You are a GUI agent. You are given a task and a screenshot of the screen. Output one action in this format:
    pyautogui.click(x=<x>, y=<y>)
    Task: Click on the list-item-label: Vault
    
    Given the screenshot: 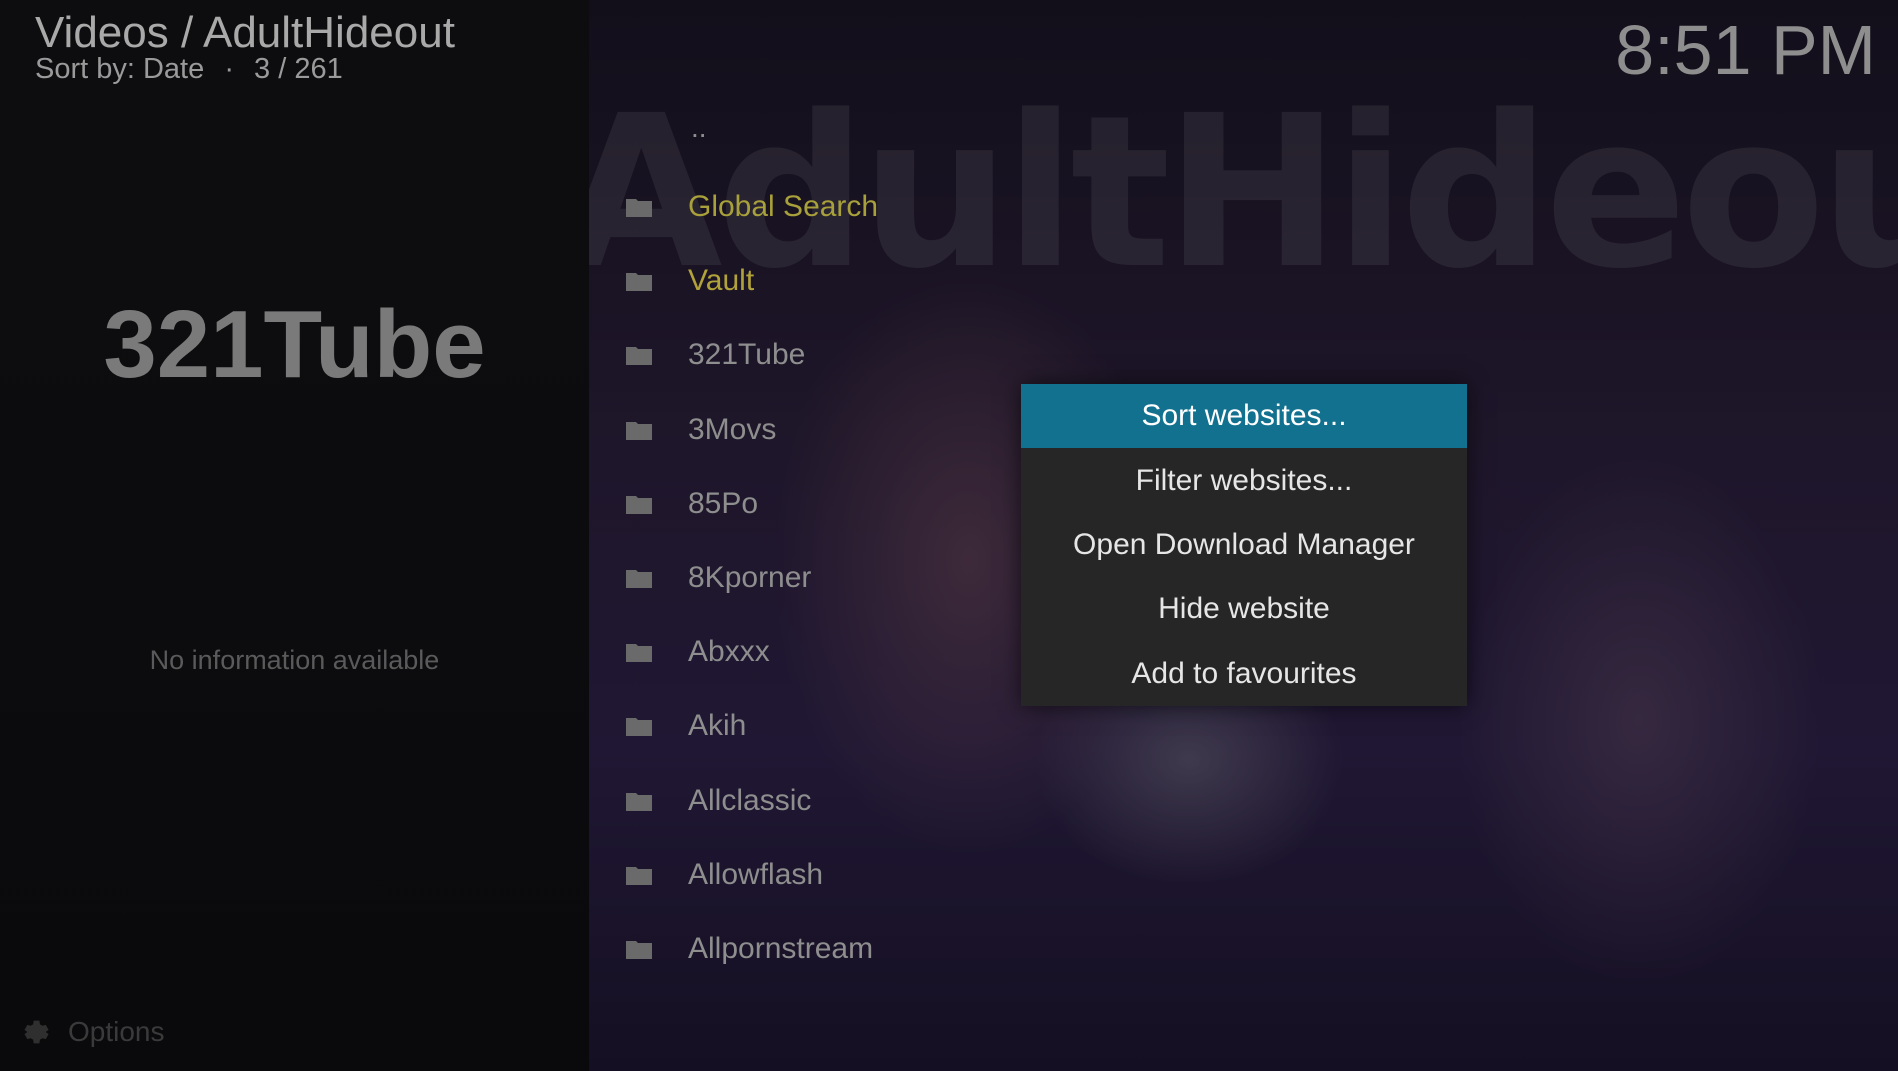 What is the action you would take?
    pyautogui.click(x=721, y=281)
    